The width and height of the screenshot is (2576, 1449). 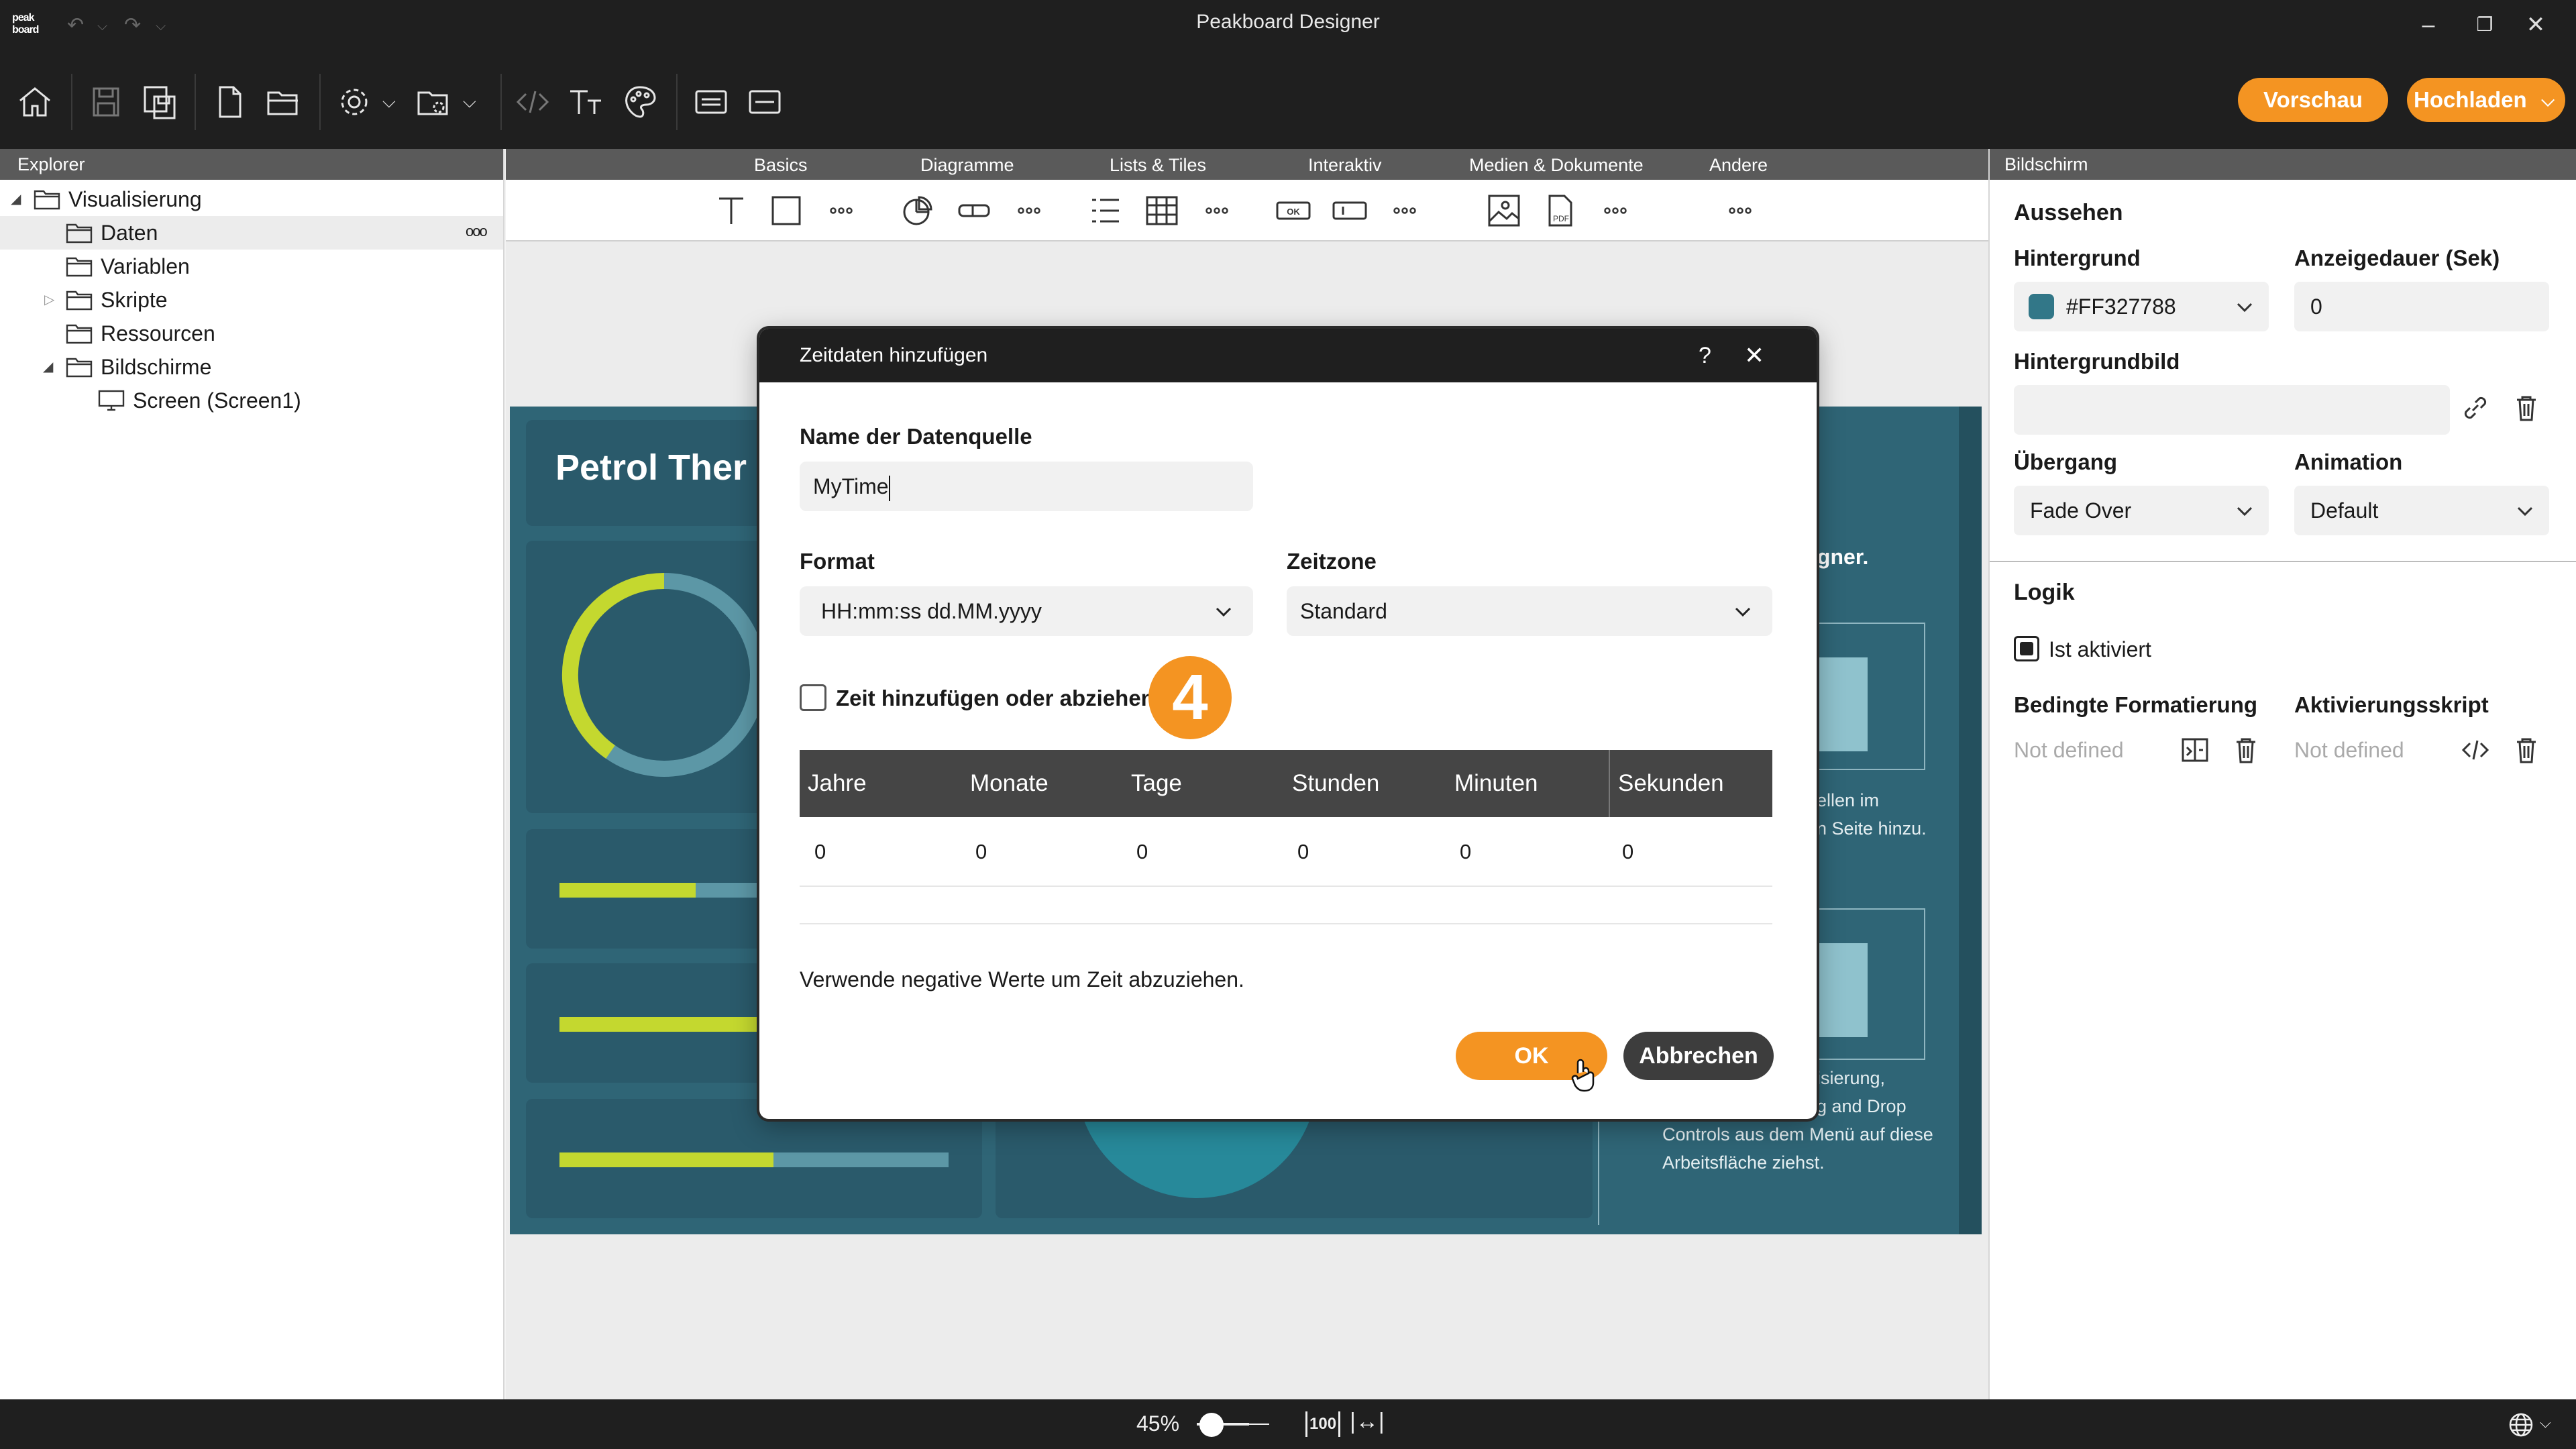 I want to click on tree-item-skripte: ▷ Skripte, so click(x=251, y=300).